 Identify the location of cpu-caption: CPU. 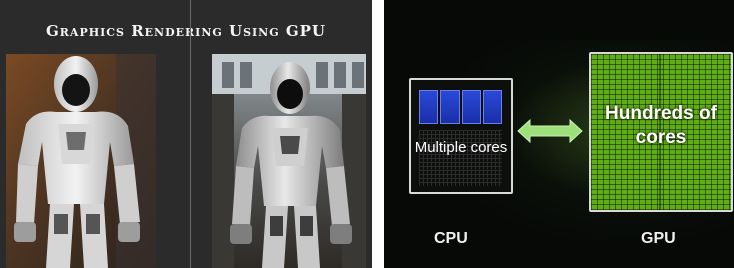
(451, 238).